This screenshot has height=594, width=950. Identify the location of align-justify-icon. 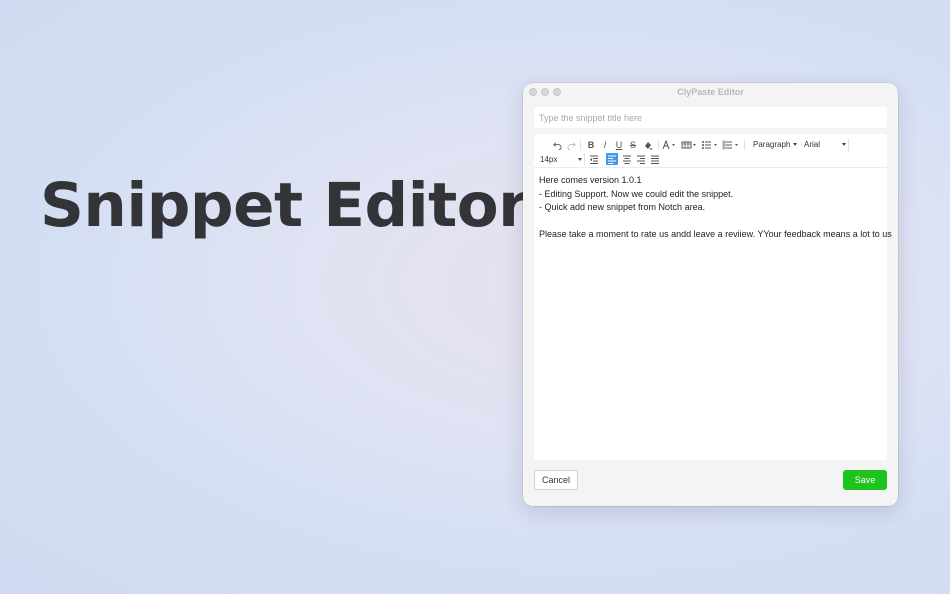
(655, 159).